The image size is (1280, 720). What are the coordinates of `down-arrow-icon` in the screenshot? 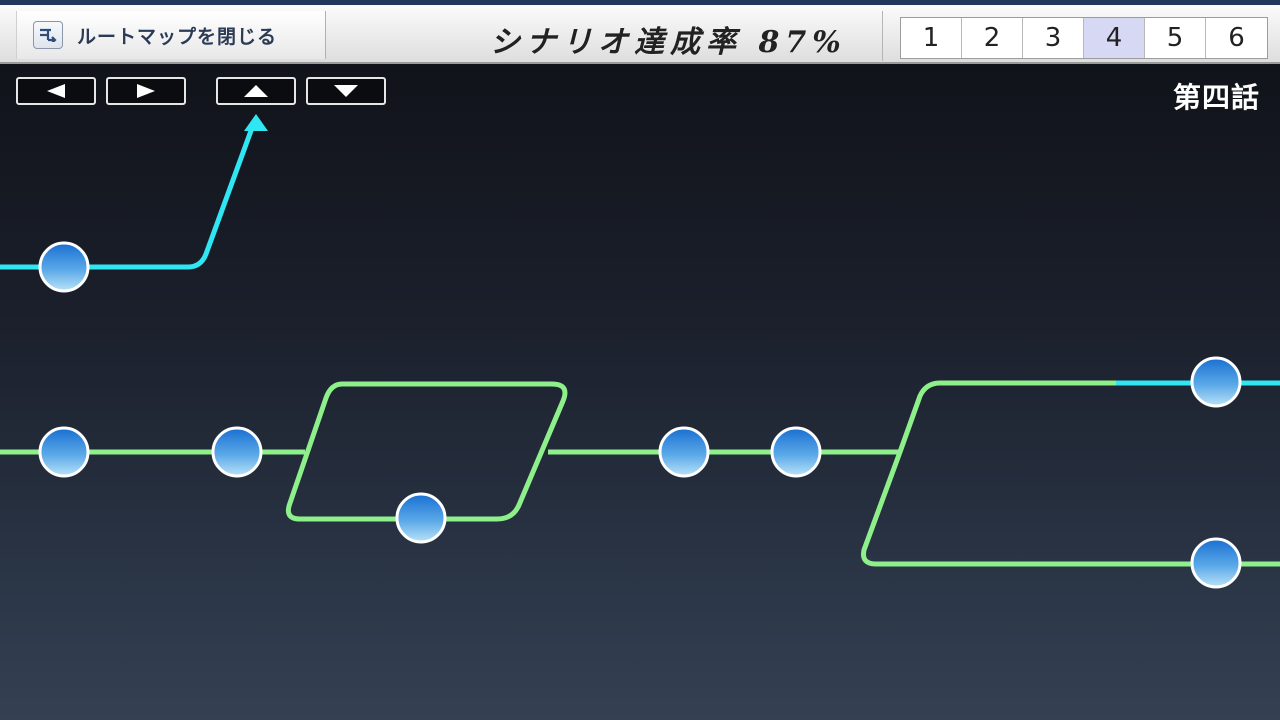 It's located at (346, 91).